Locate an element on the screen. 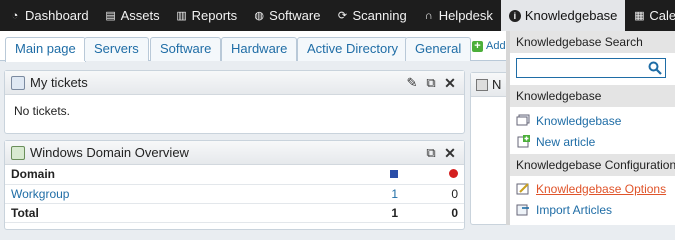 This screenshot has width=675, height=240. domain-link-workgroup: Workgroup is located at coordinates (174, 194).